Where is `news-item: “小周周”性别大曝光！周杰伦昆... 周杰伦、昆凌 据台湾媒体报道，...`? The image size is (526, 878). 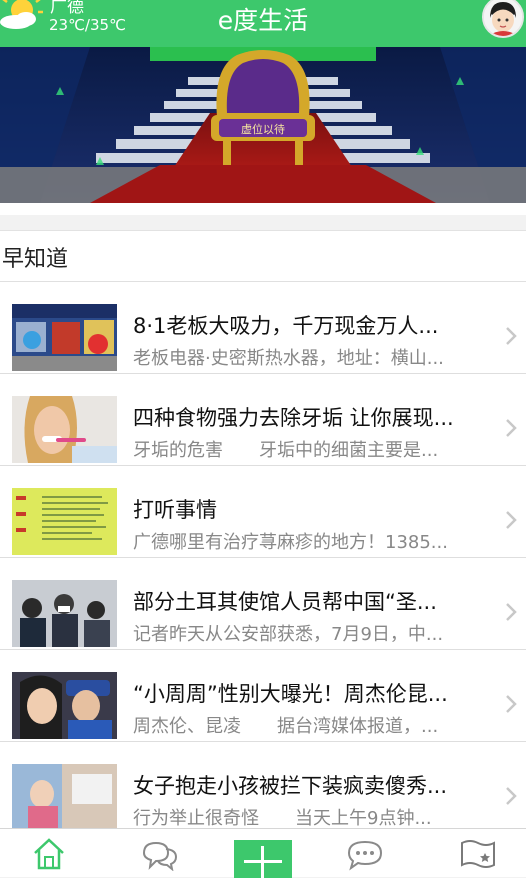 news-item: “小周周”性别大曝光！周杰伦昆... 周杰伦、昆凌 据台湾媒体报道，... is located at coordinates (263, 696).